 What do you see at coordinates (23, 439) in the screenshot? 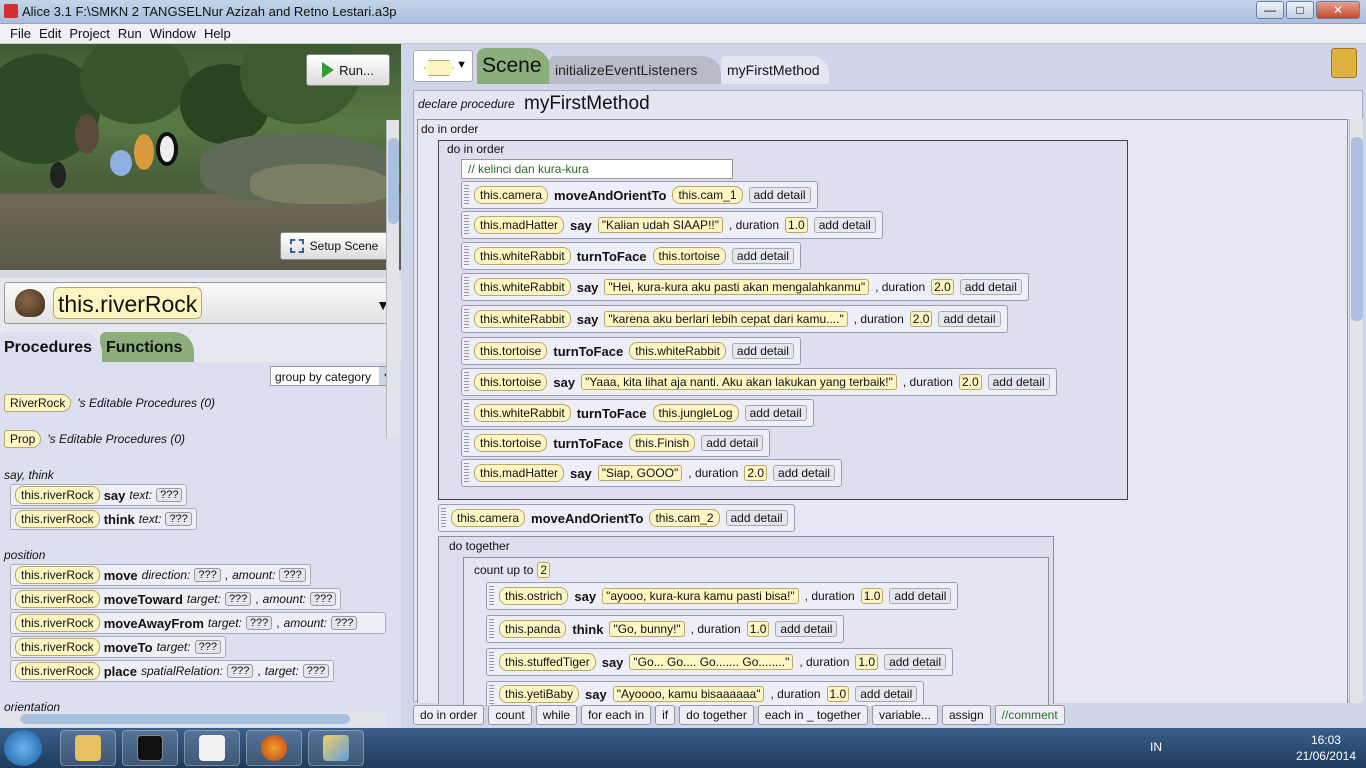
I see `type-chip: Prop` at bounding box center [23, 439].